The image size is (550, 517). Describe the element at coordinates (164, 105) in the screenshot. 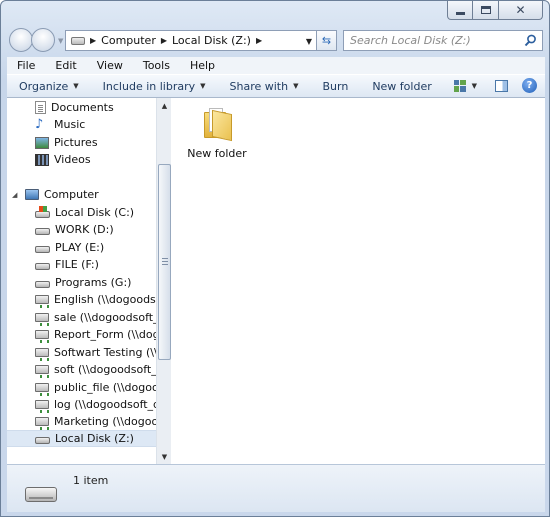

I see `scroll-up-arrow-icon: ▲` at that location.